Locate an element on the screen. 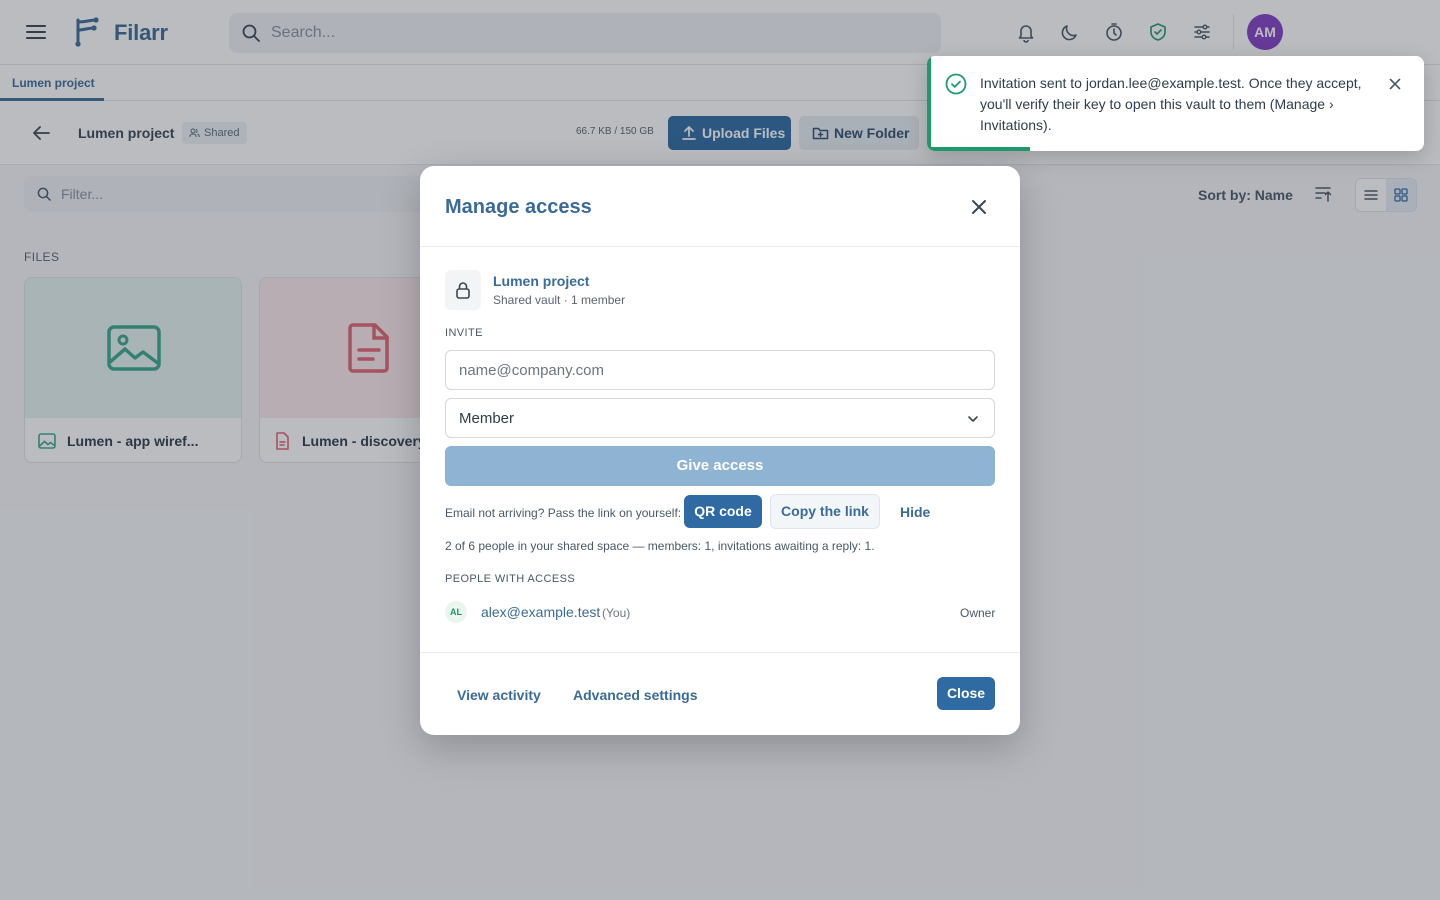 Image resolution: width=1440 pixels, height=900 pixels. member-you-tag: (You) is located at coordinates (616, 613).